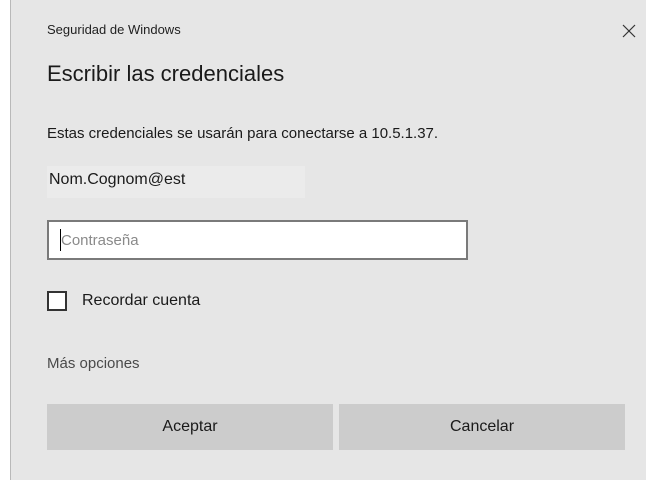 Image resolution: width=646 pixels, height=480 pixels. I want to click on username-text: Nom.Cognom@est, so click(117, 179).